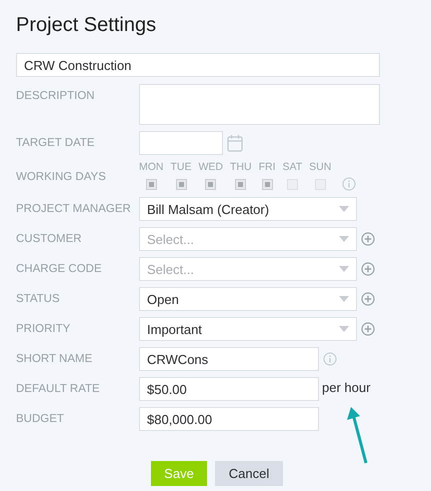 This screenshot has width=431, height=491. I want to click on field-label: PRIORITY, so click(44, 329).